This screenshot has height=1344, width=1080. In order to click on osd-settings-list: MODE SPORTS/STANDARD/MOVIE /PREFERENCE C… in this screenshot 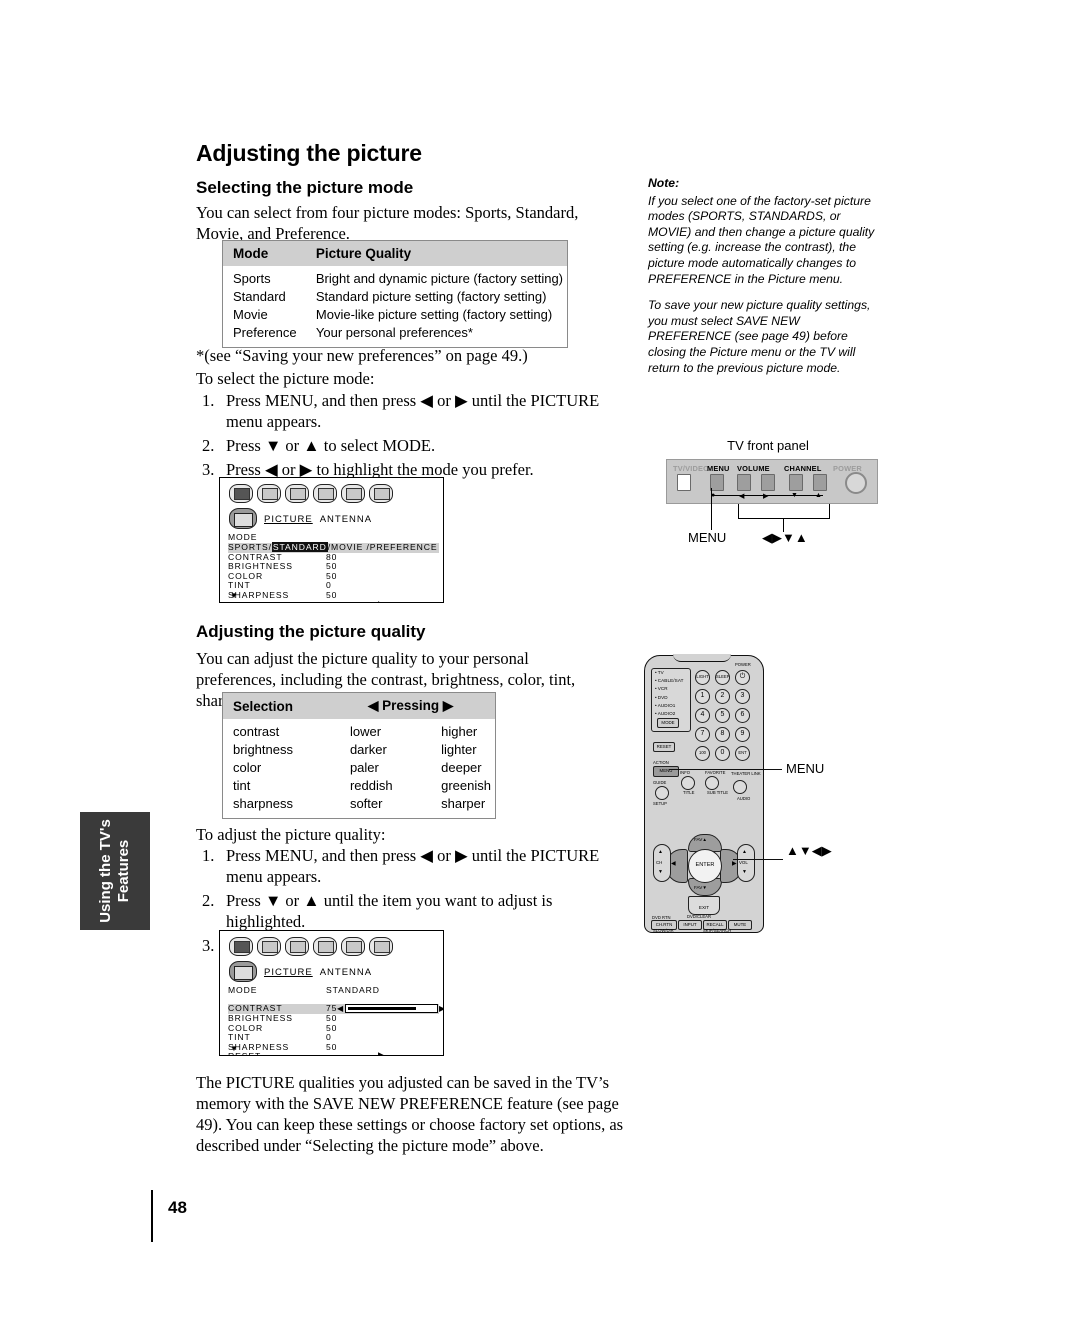, I will do `click(333, 567)`.